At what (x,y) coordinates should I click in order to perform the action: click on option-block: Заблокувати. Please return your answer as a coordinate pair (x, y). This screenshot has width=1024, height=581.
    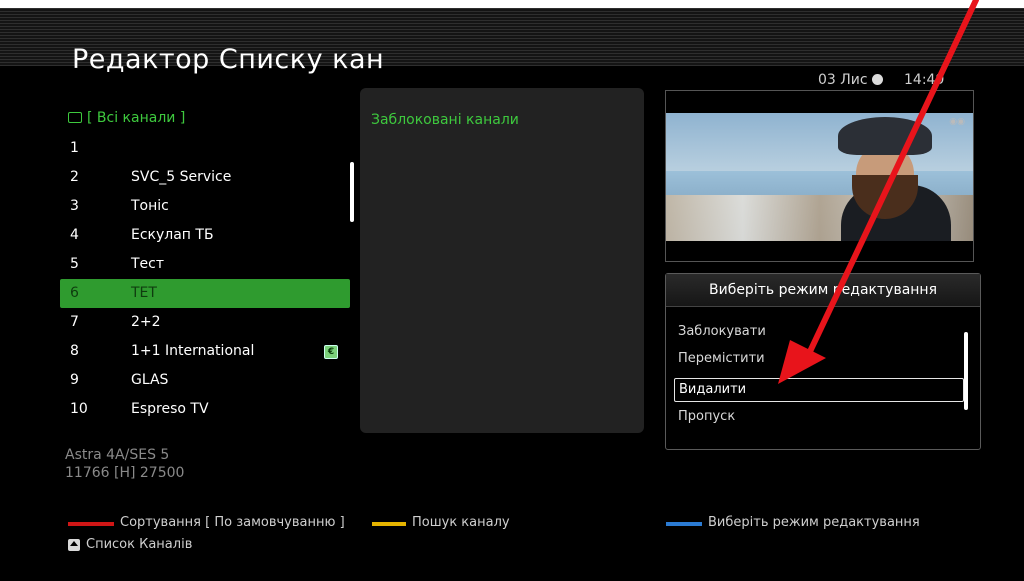
    Looking at the image, I should click on (722, 331).